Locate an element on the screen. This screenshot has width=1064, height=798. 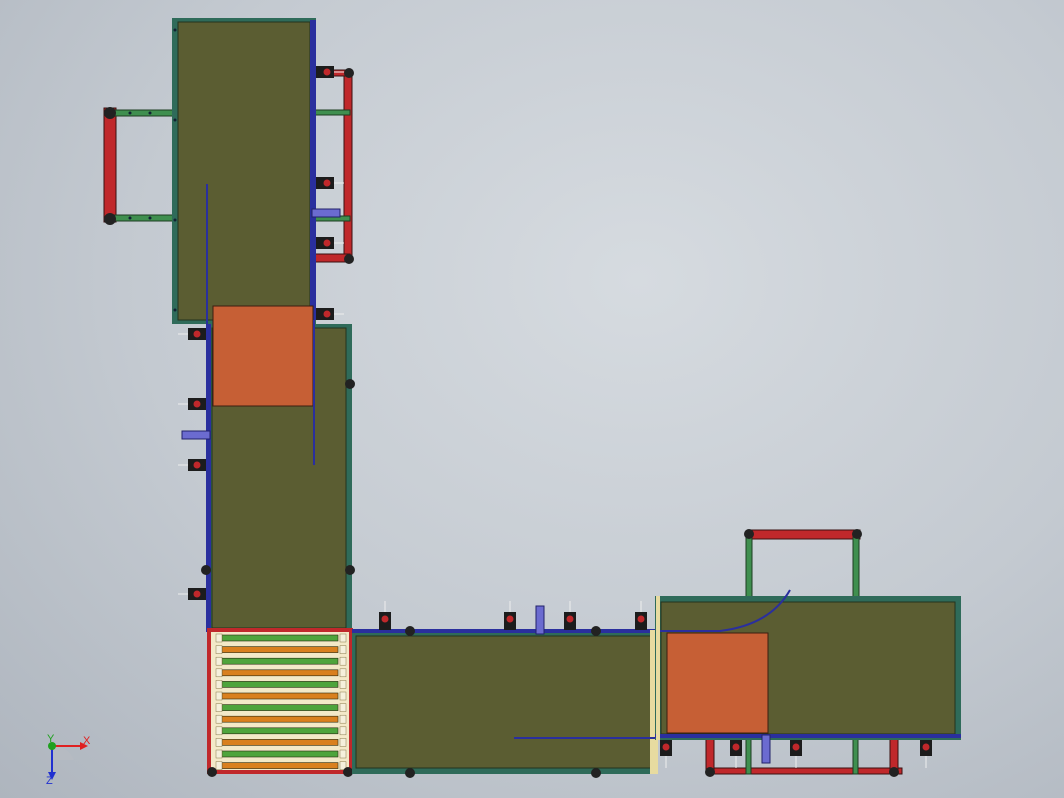
y-axis-label: Y is located at coordinates (51, 739).